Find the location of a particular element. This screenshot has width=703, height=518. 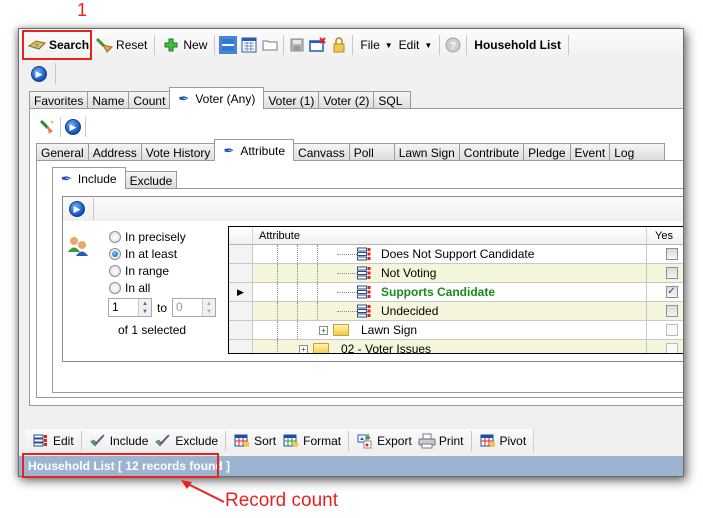

range-from-stepper: 1 ▲ ▼ is located at coordinates (130, 307).